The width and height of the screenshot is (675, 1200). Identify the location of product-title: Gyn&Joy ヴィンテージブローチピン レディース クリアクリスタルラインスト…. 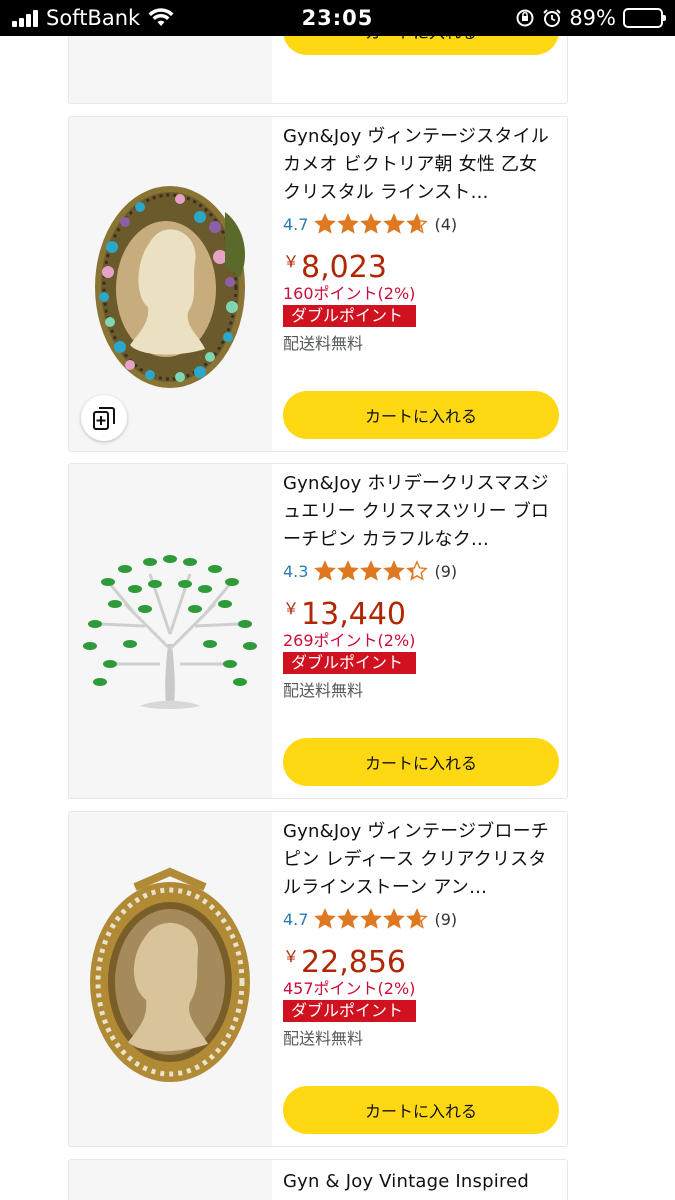
(420, 860).